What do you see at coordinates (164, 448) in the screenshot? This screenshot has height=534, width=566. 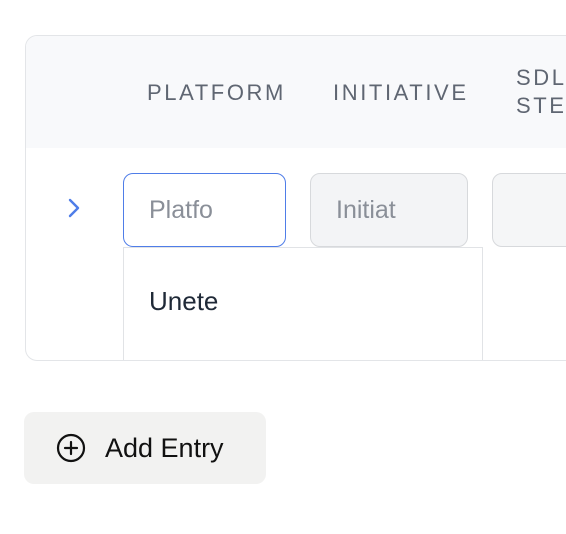 I see `add-entry-label: Add Entry` at bounding box center [164, 448].